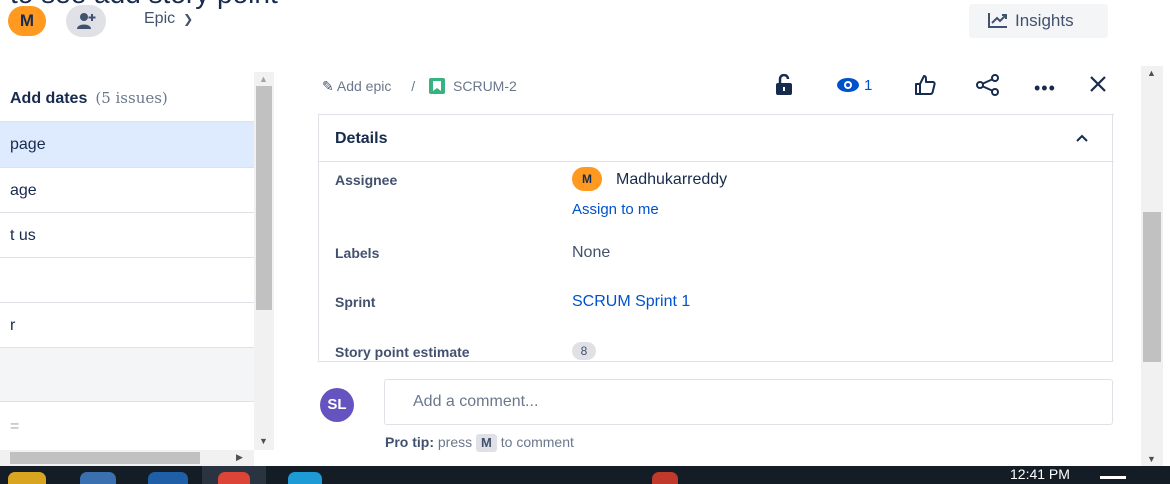  Describe the element at coordinates (366, 180) in the screenshot. I see `assignee-label: Assignee` at that location.